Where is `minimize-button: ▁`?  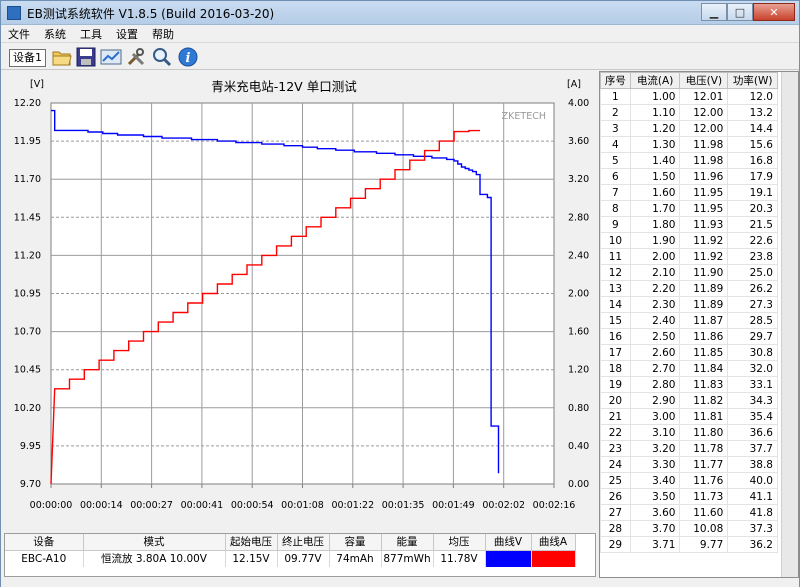 minimize-button: ▁ is located at coordinates (714, 12).